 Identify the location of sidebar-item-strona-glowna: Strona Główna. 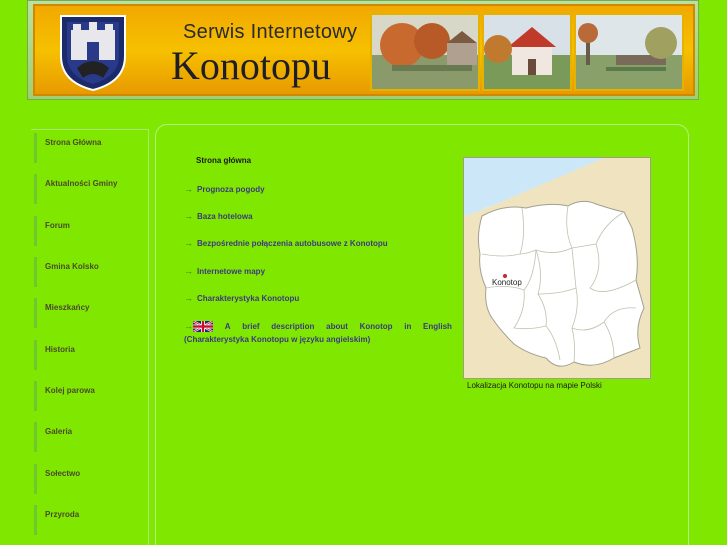
(89, 148).